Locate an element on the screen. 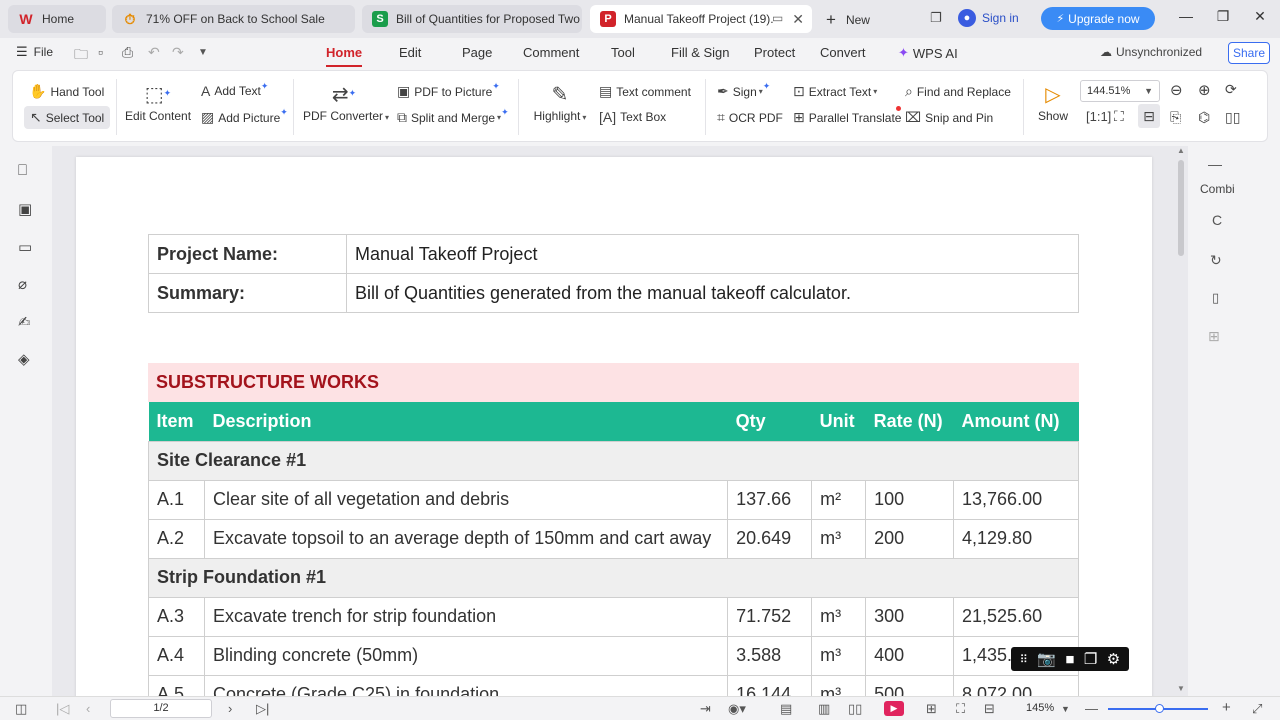 The image size is (1280, 720). tab-bill-sheet: S Bill of Quantities for Proposed Two Be is located at coordinates (472, 19).